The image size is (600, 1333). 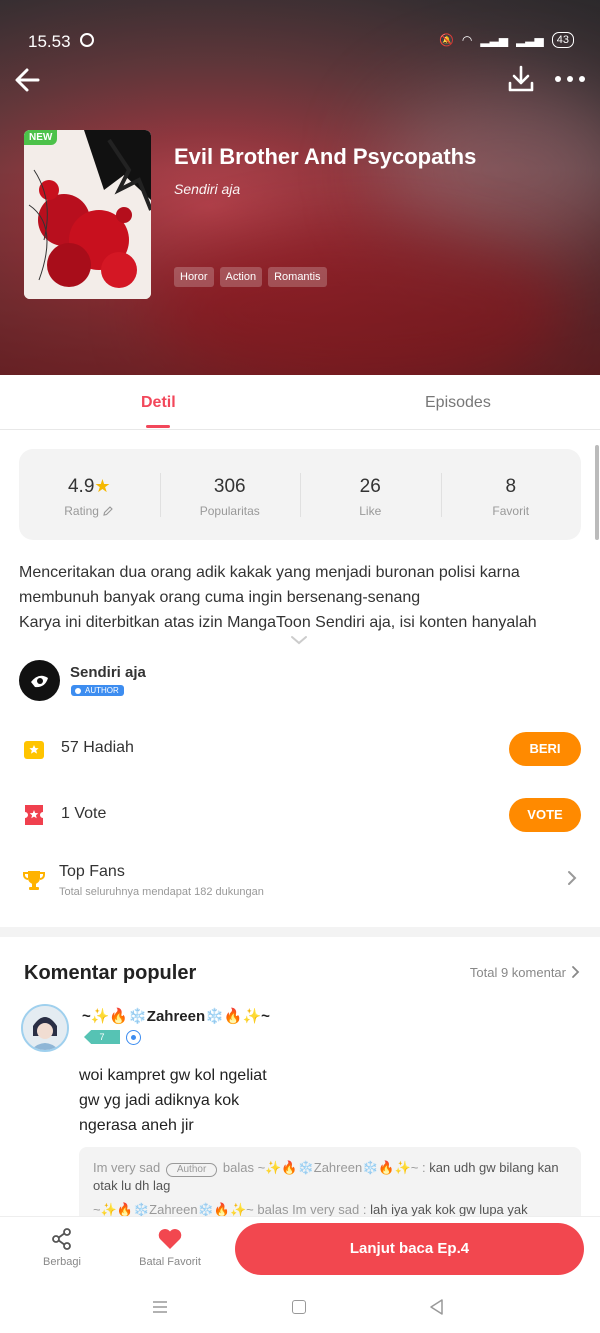 What do you see at coordinates (30, 80) in the screenshot?
I see `back-arrow-icon` at bounding box center [30, 80].